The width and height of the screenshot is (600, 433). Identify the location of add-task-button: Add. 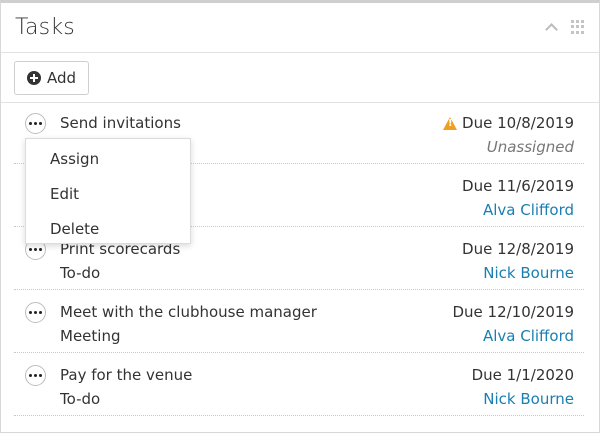
(51, 78).